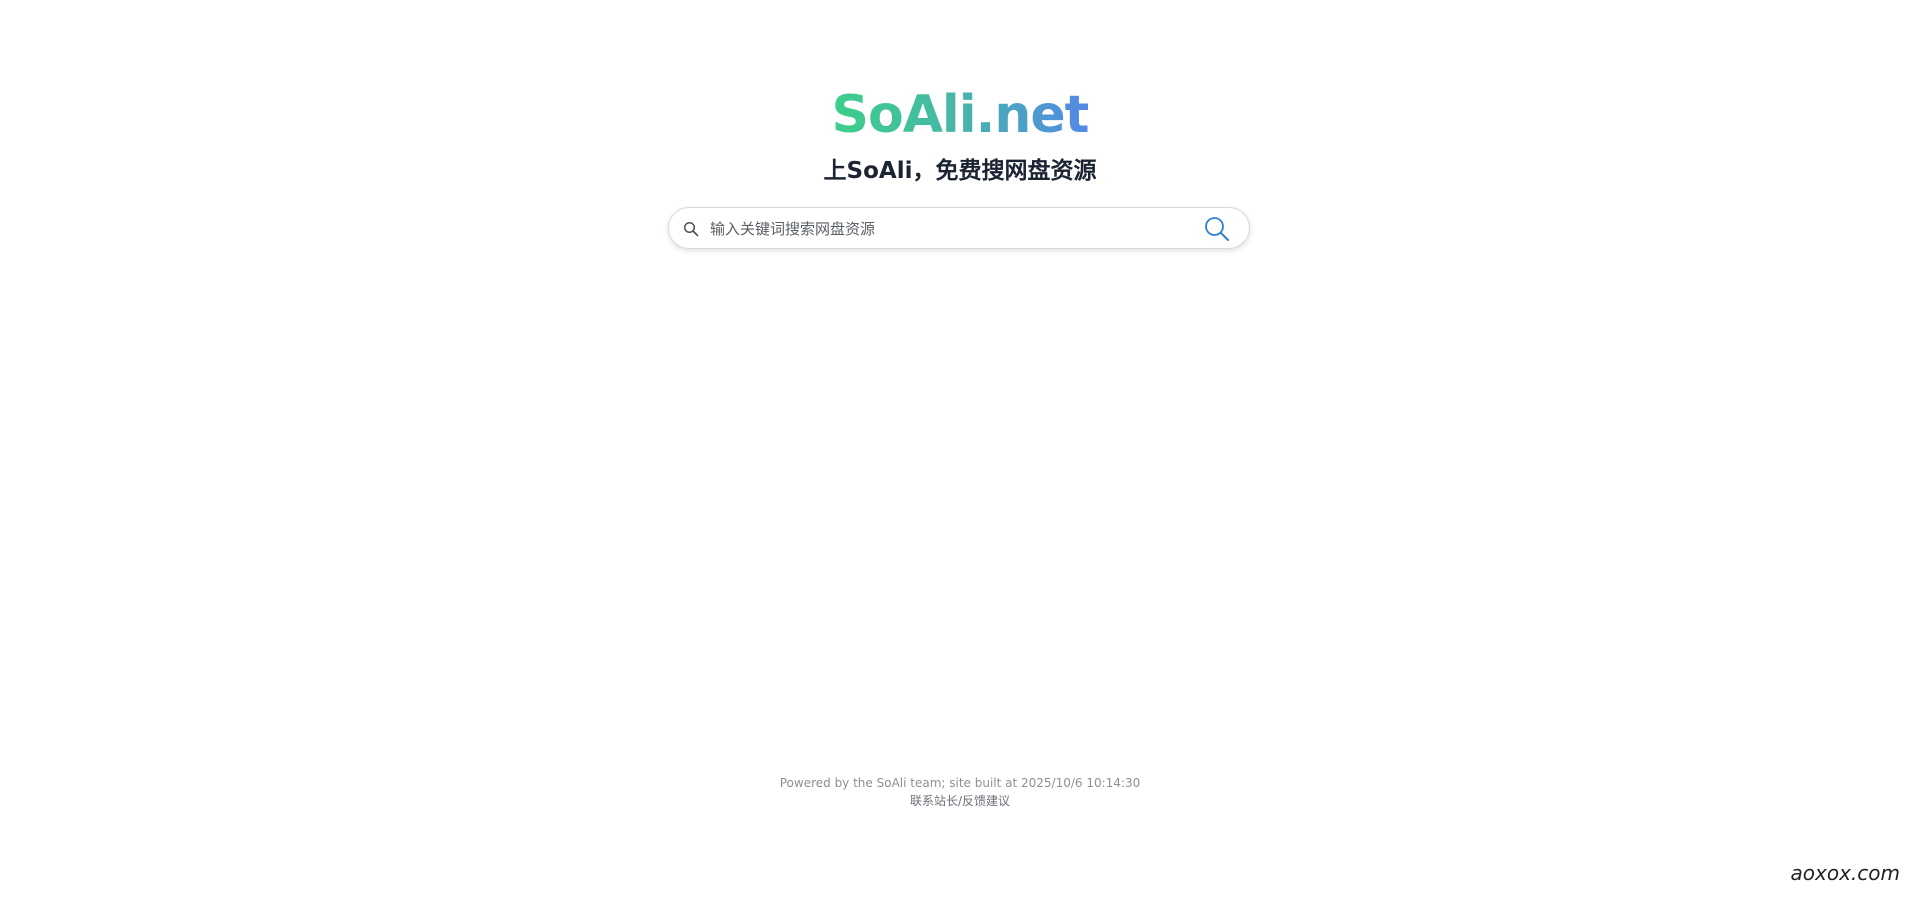 This screenshot has width=1920, height=911. I want to click on contact-feedback-link: 联系站长/反馈建议, so click(960, 801).